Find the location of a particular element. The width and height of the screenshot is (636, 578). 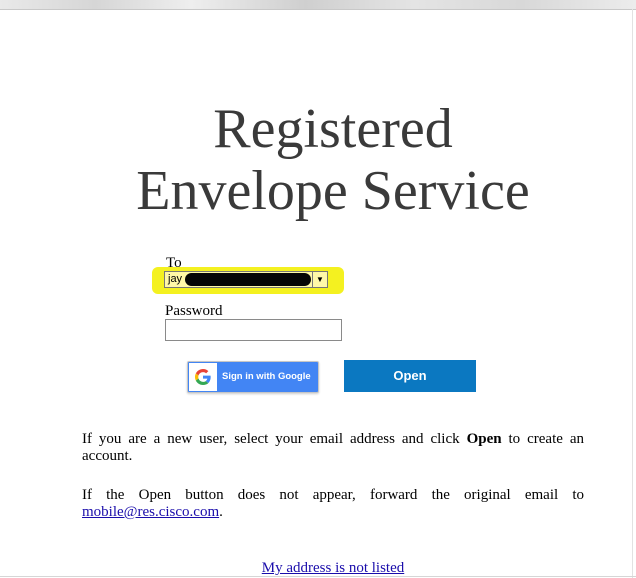

password-input is located at coordinates (253, 330).